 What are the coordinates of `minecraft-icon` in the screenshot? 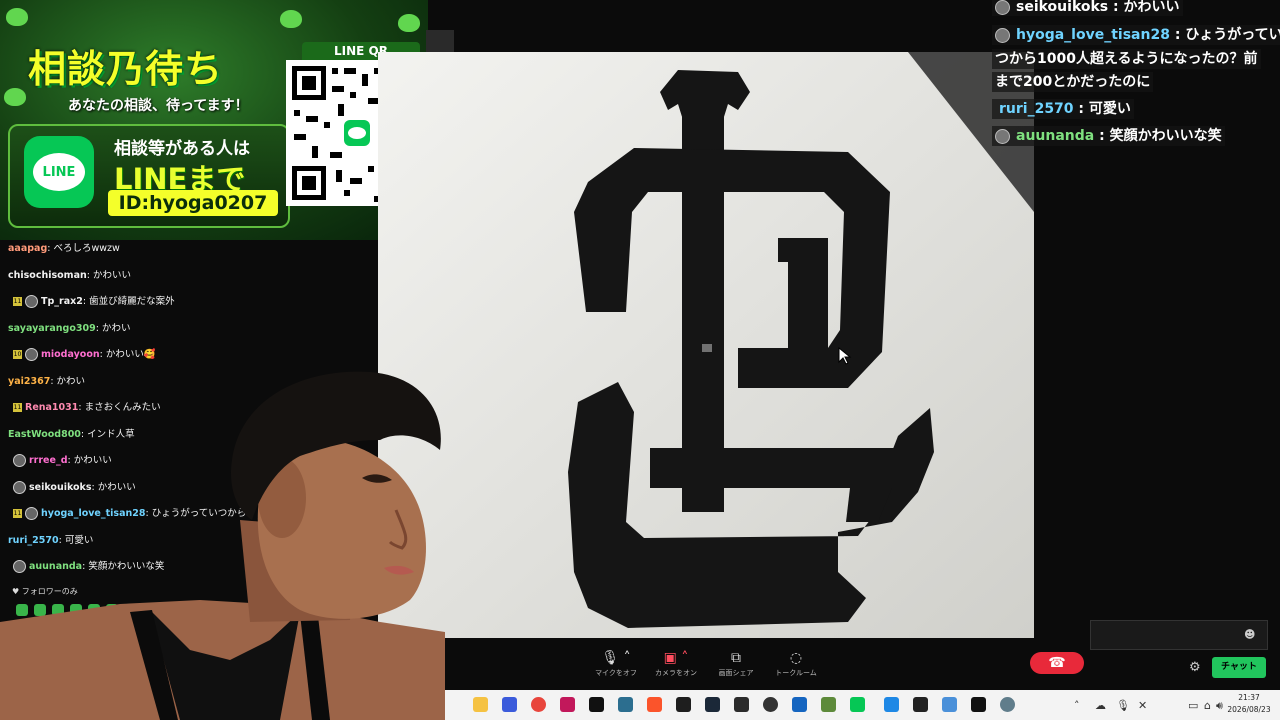 It's located at (828, 704).